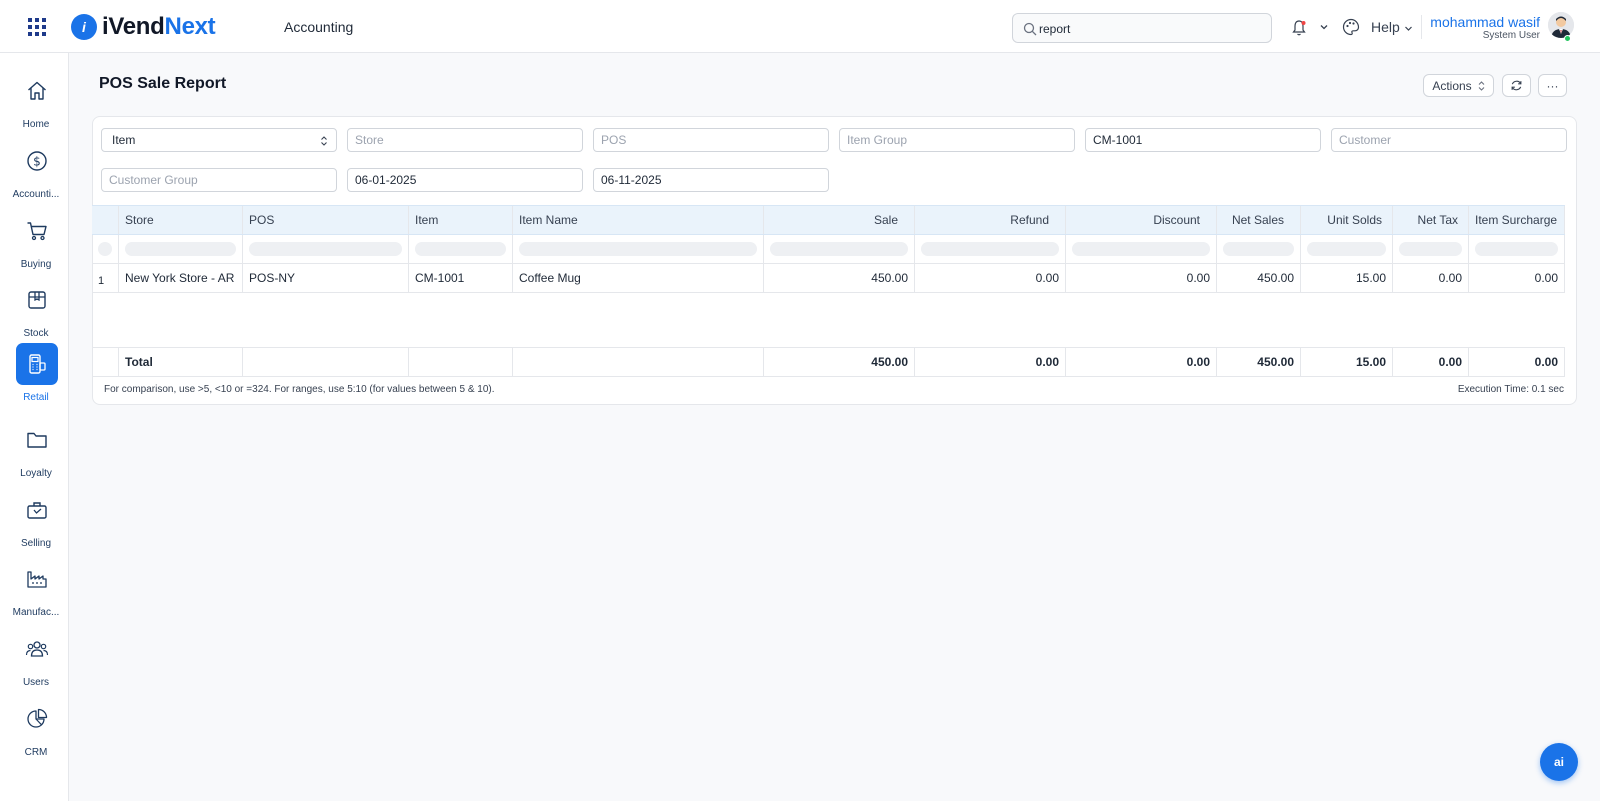 Image resolution: width=1600 pixels, height=801 pixels. I want to click on cell-net-sales: 450.00, so click(1259, 278).